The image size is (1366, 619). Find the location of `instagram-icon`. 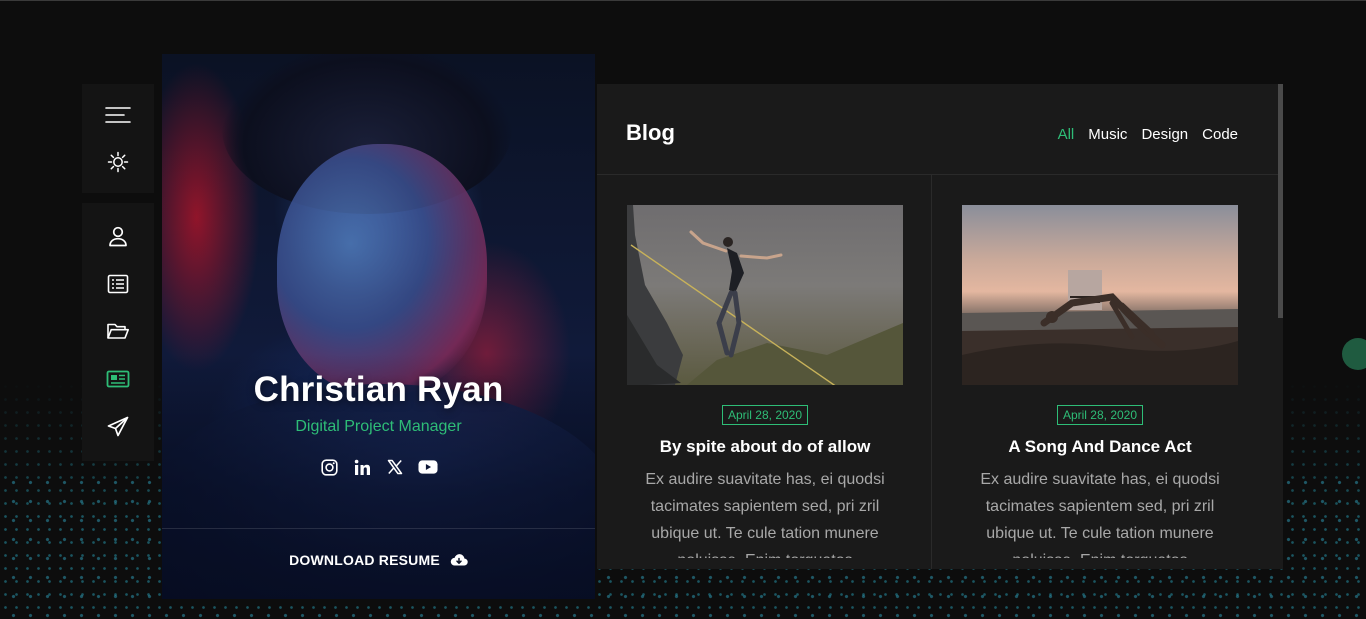

instagram-icon is located at coordinates (329, 467).